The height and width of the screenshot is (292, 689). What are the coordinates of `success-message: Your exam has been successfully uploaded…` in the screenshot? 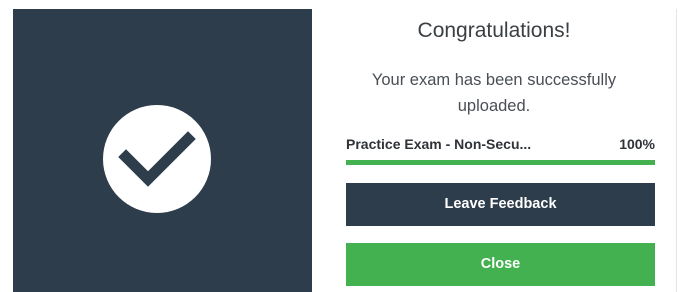 It's located at (494, 93).